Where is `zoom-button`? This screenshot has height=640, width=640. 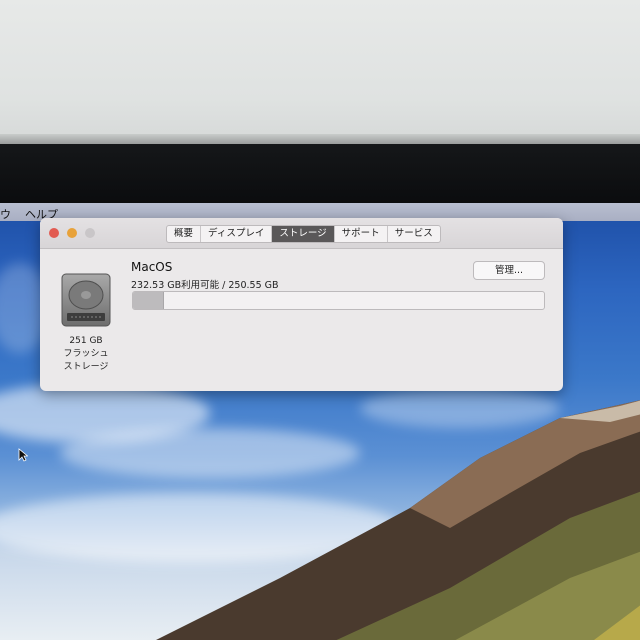
zoom-button is located at coordinates (90, 233).